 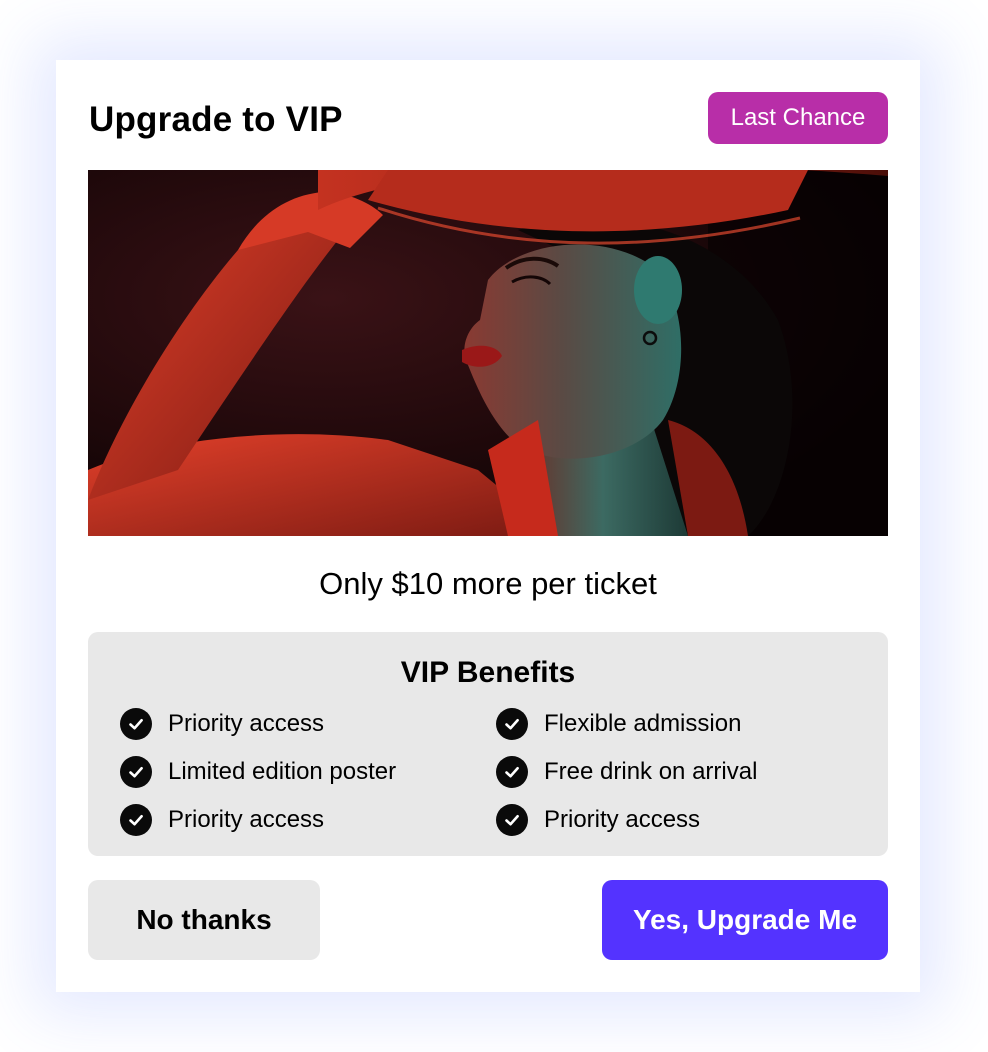 What do you see at coordinates (643, 723) in the screenshot?
I see `benefit-label: Flexible admission` at bounding box center [643, 723].